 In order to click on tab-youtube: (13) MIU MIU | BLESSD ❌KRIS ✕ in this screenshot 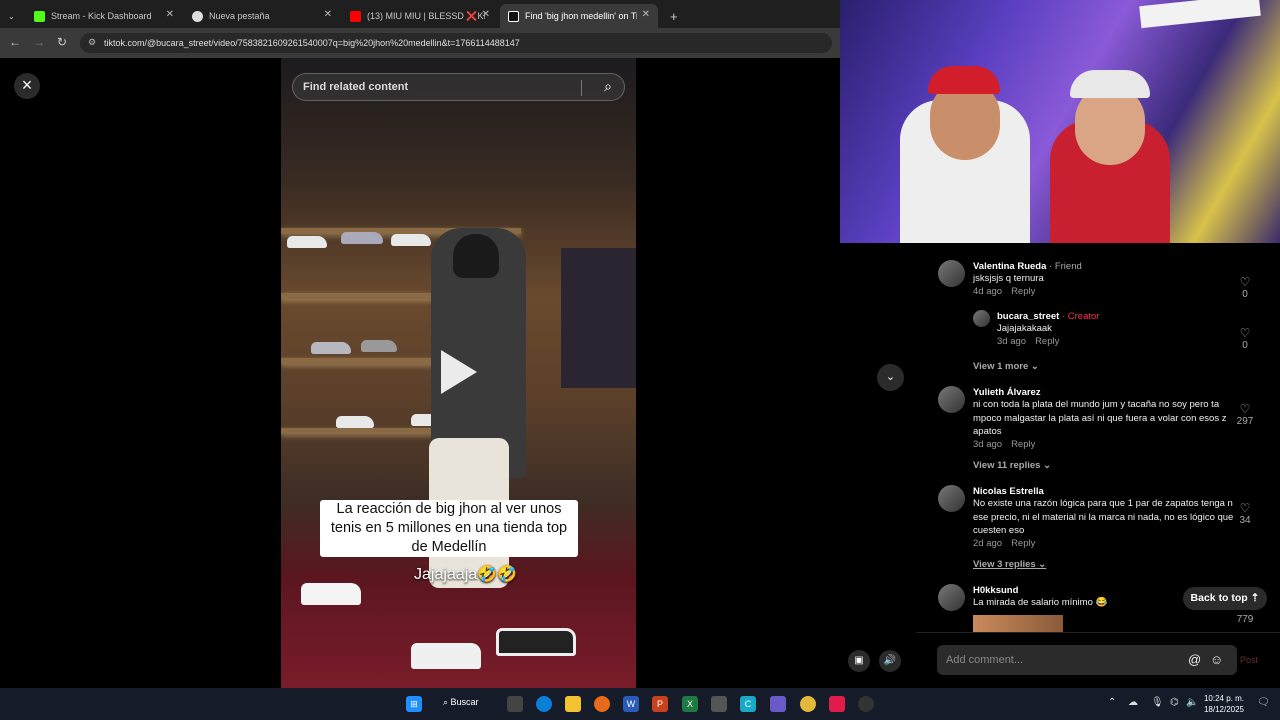, I will do `click(420, 16)`.